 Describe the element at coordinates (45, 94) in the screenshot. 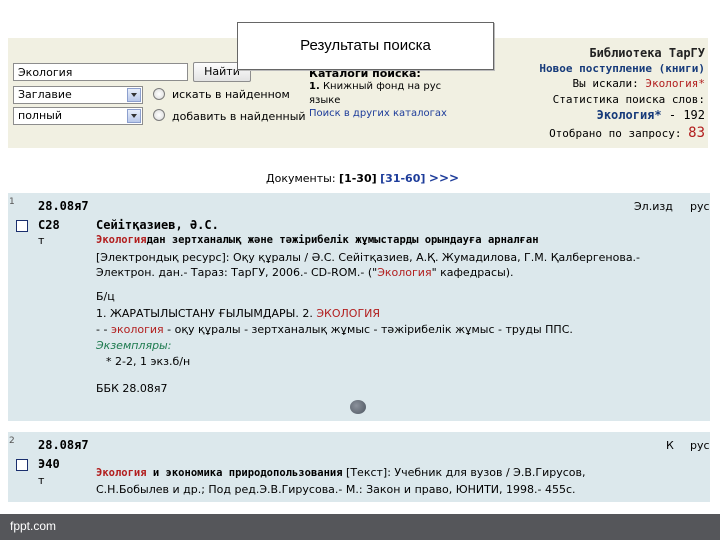

I see `field-select-value: Заглавие` at that location.